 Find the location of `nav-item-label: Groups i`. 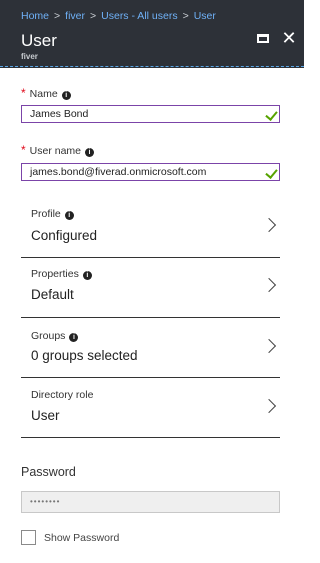

nav-item-label: Groups i is located at coordinates (55, 336).